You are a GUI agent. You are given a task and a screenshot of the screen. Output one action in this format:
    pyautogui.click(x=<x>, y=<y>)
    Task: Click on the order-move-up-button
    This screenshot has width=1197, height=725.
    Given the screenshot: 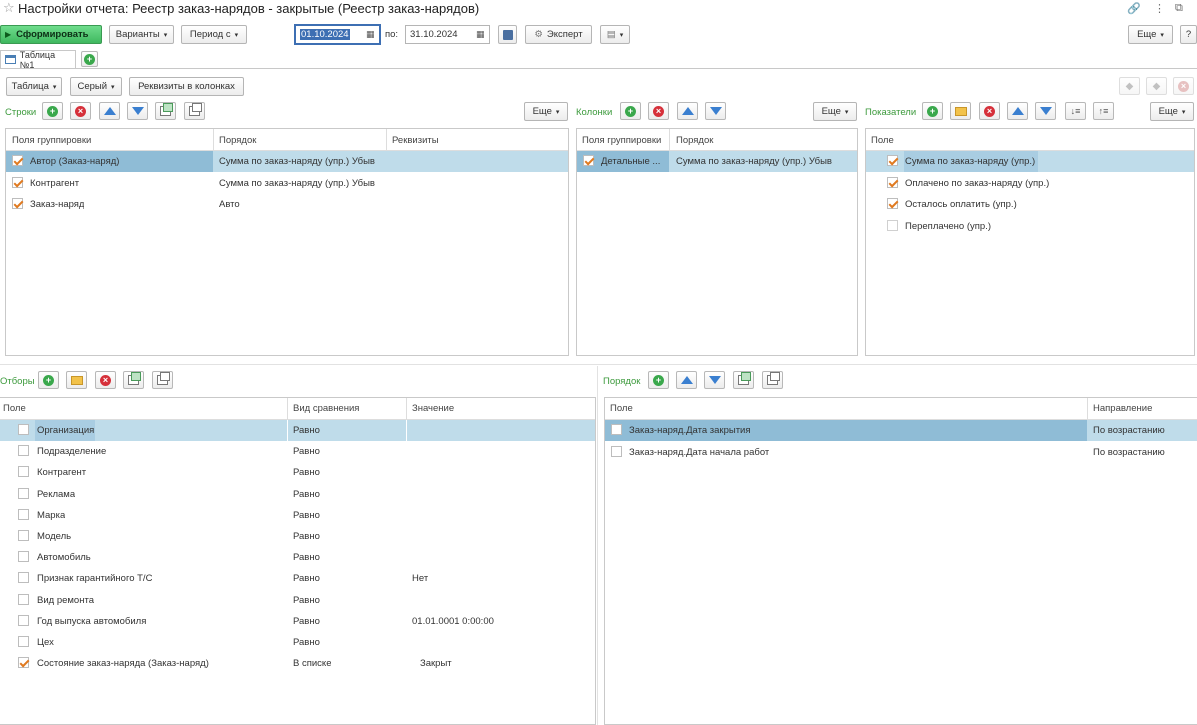 What is the action you would take?
    pyautogui.click(x=686, y=380)
    